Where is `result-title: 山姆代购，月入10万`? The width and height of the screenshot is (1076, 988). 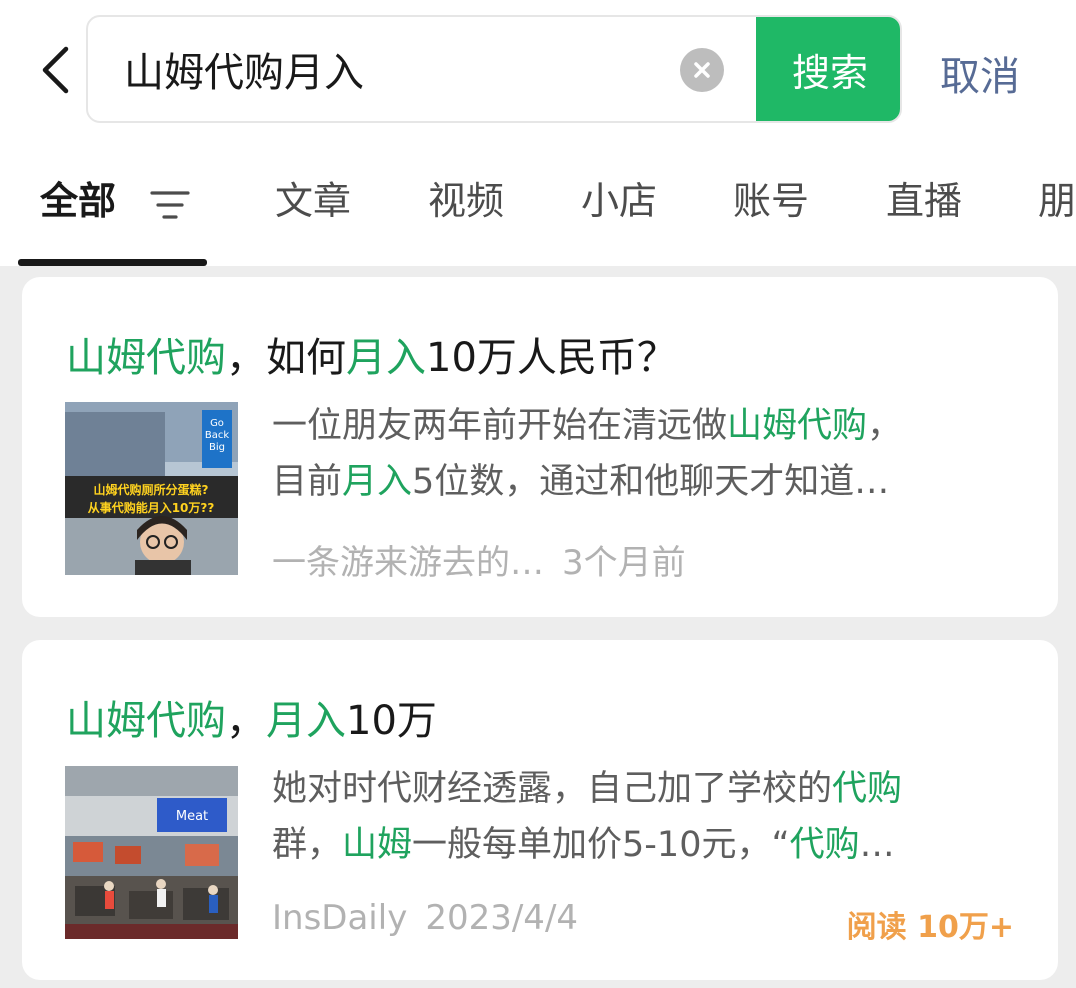 result-title: 山姆代购，月入10万 is located at coordinates (251, 717).